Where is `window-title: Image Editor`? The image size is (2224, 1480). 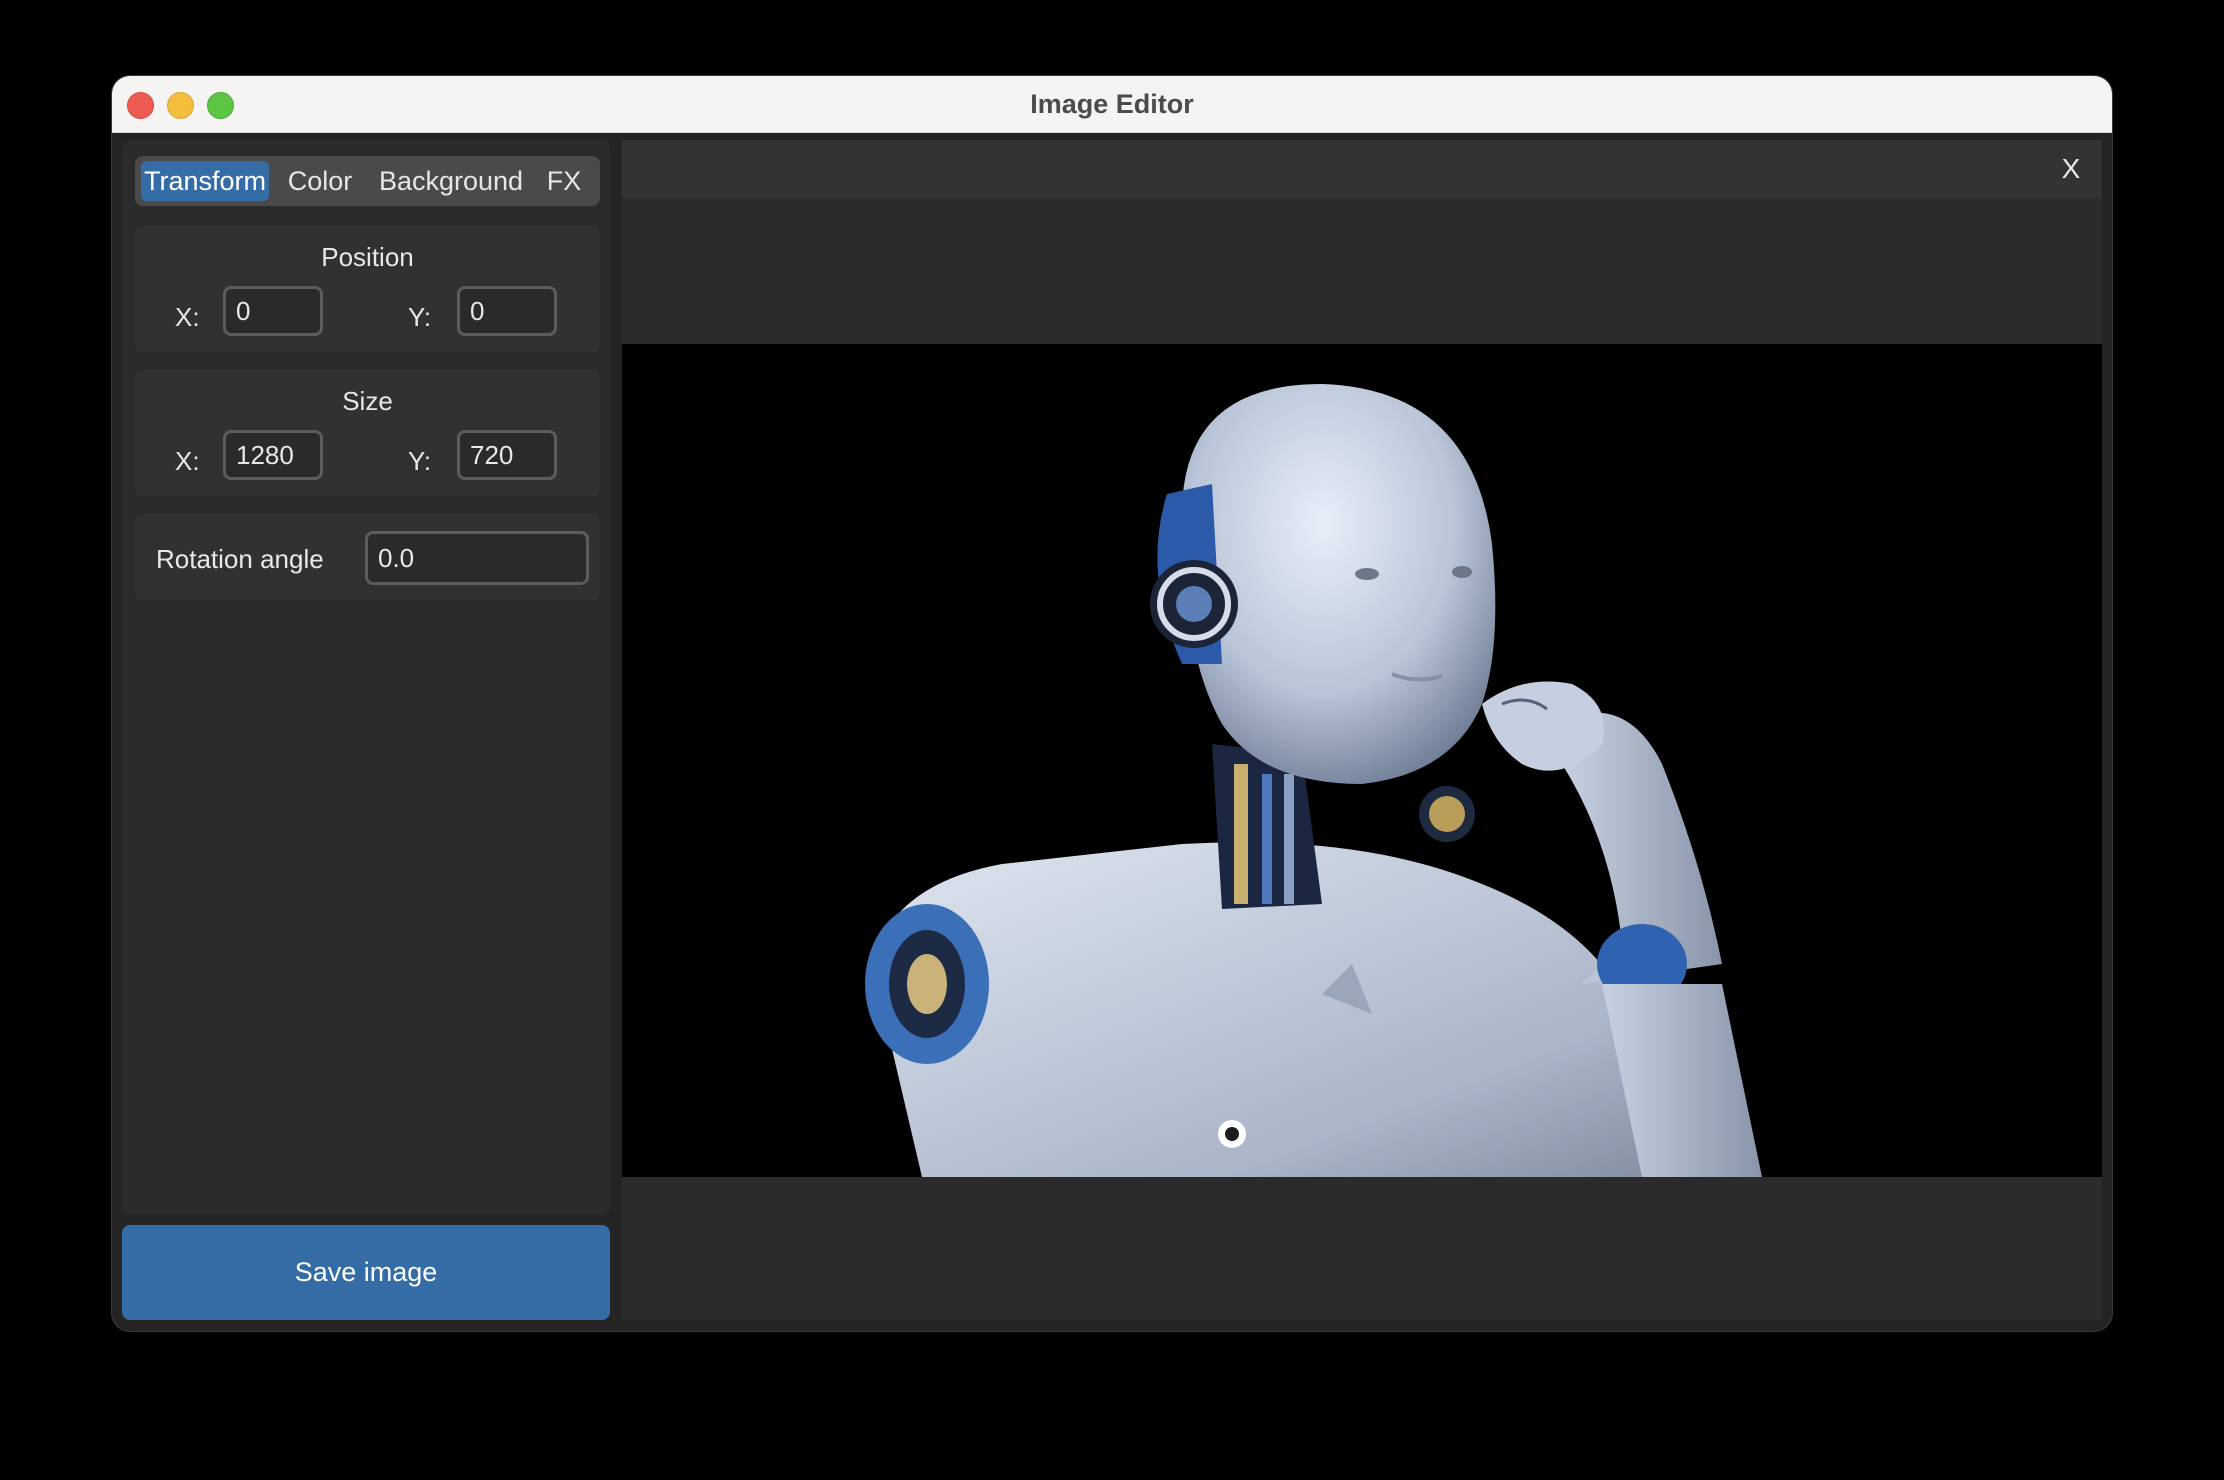
window-title: Image Editor is located at coordinates (1112, 104).